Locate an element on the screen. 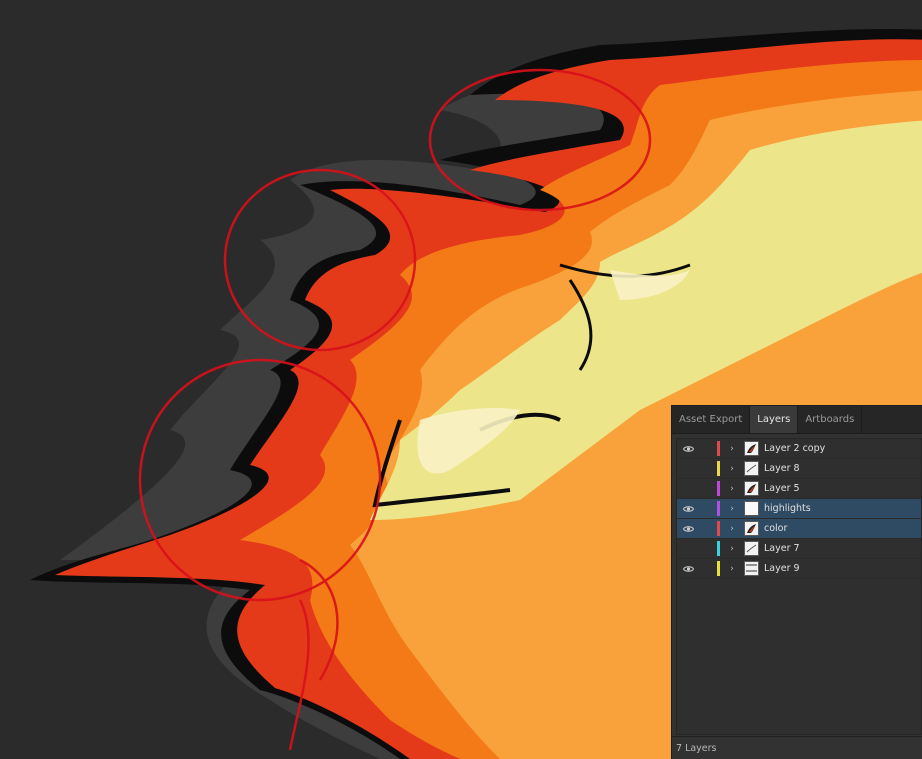 The width and height of the screenshot is (922, 759). layer-name: Layer 5 is located at coordinates (782, 488).